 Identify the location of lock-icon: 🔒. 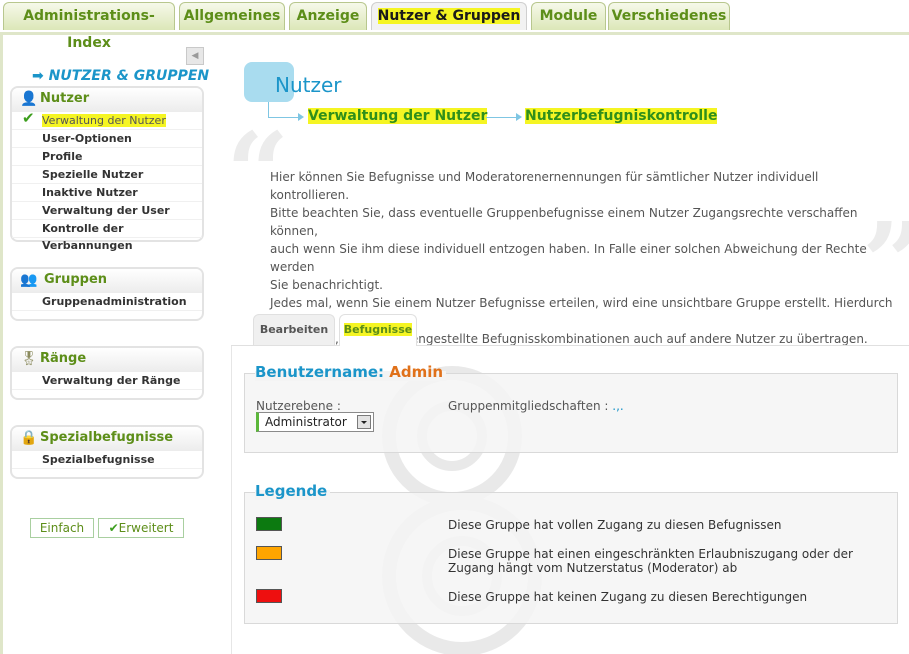
(29, 438).